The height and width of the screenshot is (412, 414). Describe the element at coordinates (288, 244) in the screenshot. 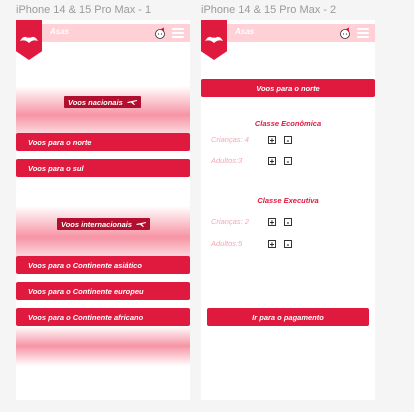

I see `executive-adults-minus-button: -` at that location.